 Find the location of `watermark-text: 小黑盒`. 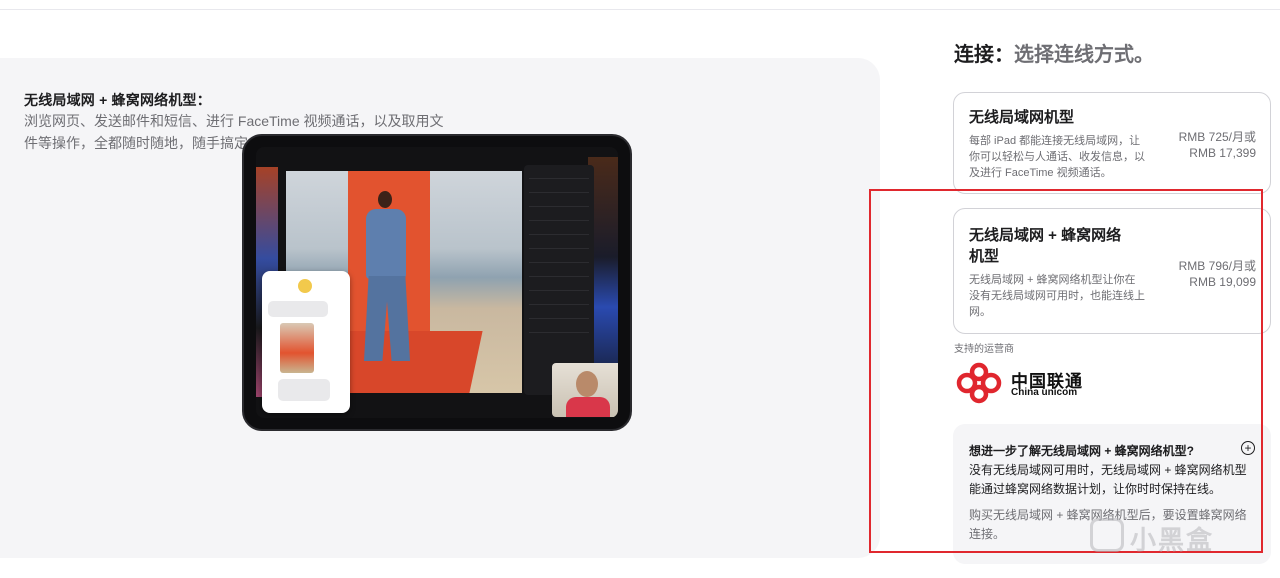

watermark-text: 小黑盒 is located at coordinates (1172, 540).